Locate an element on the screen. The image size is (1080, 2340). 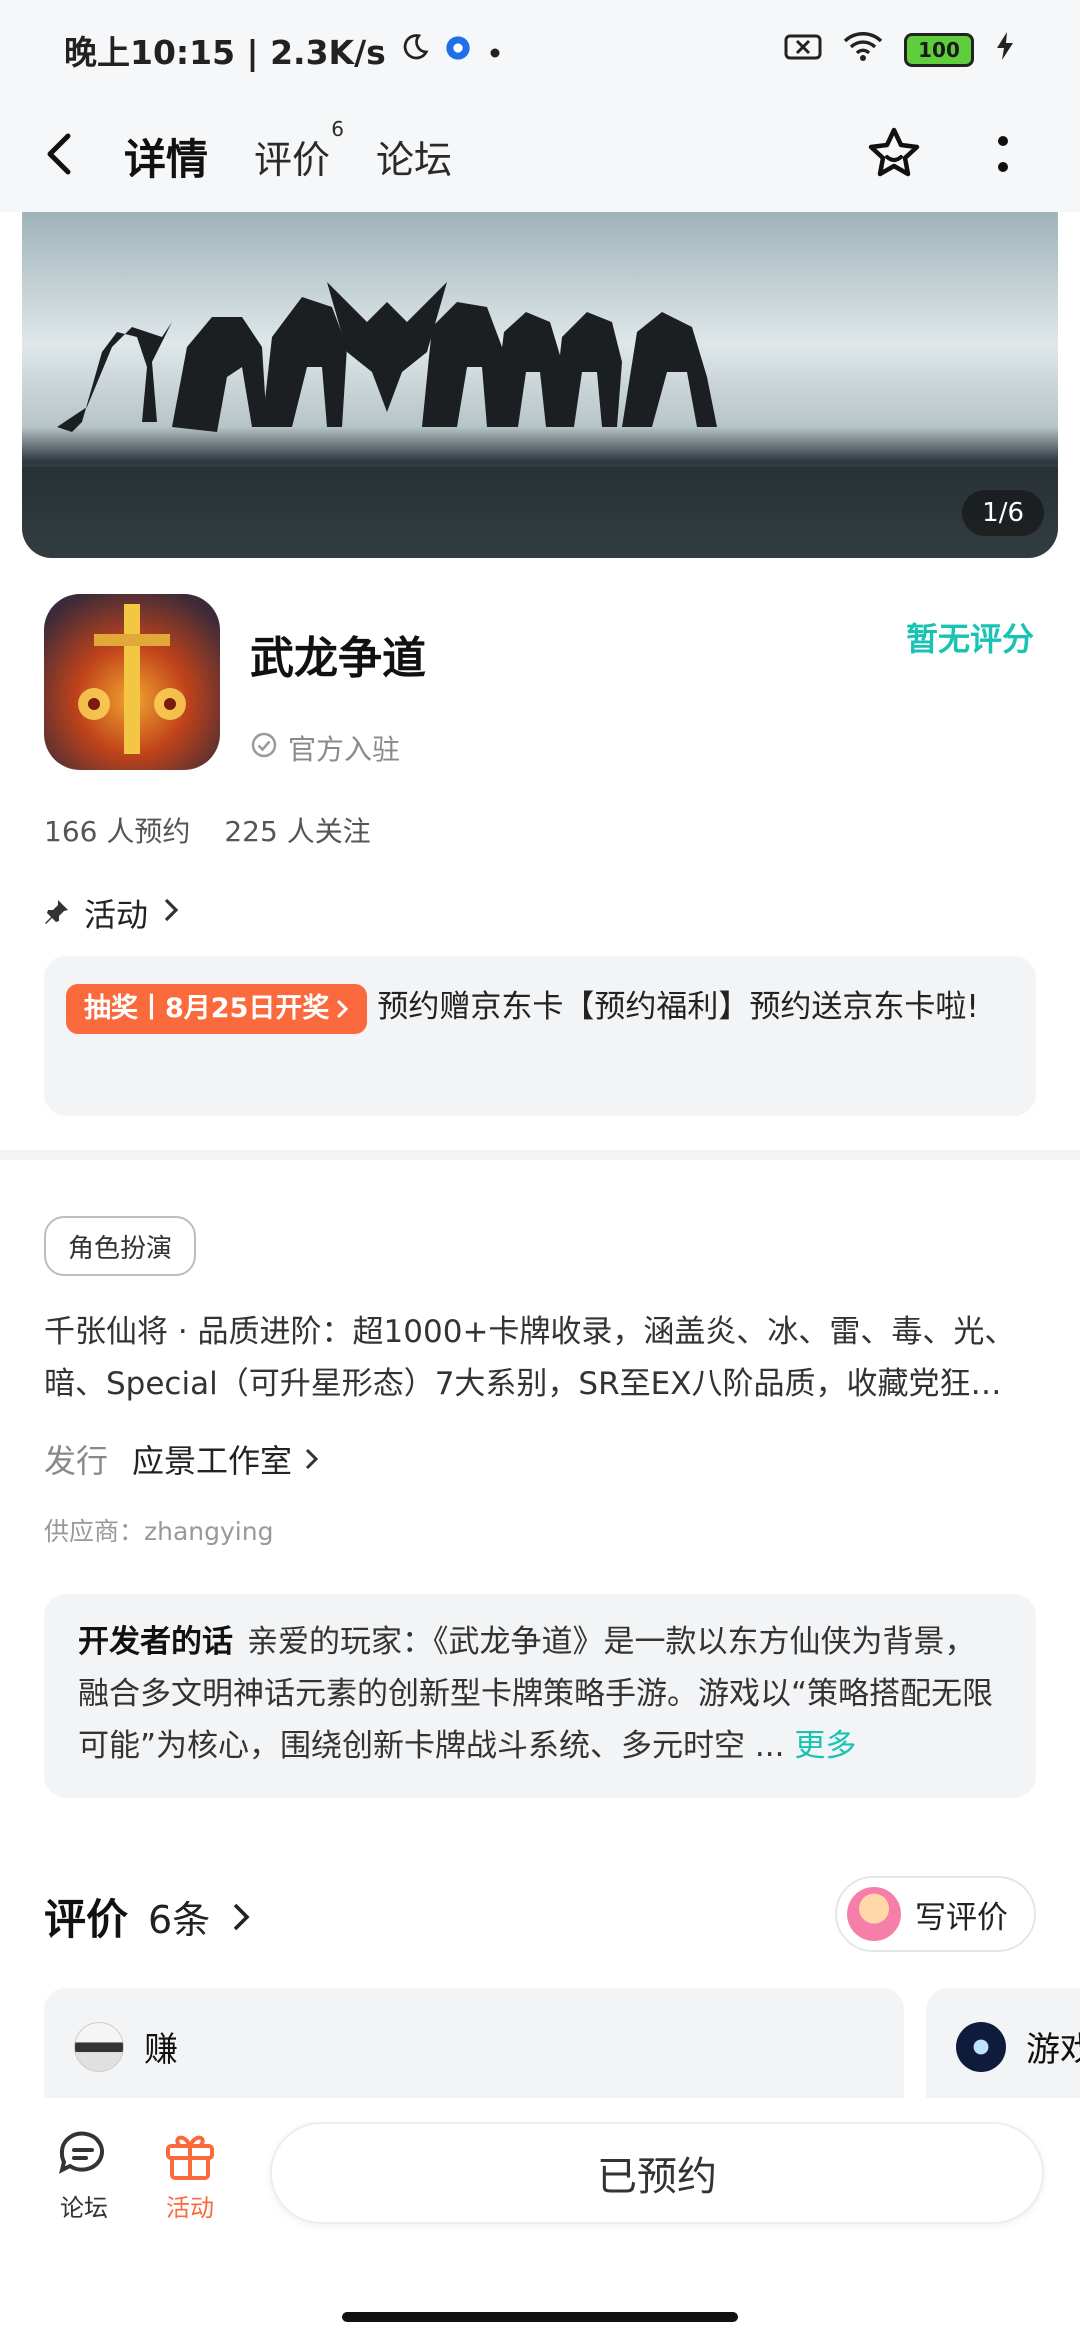
activity-card: 抽奖丨8月25日开奖 预约赠京东卡【预约福利】预约送京东卡啦! is located at coordinates (540, 1036).